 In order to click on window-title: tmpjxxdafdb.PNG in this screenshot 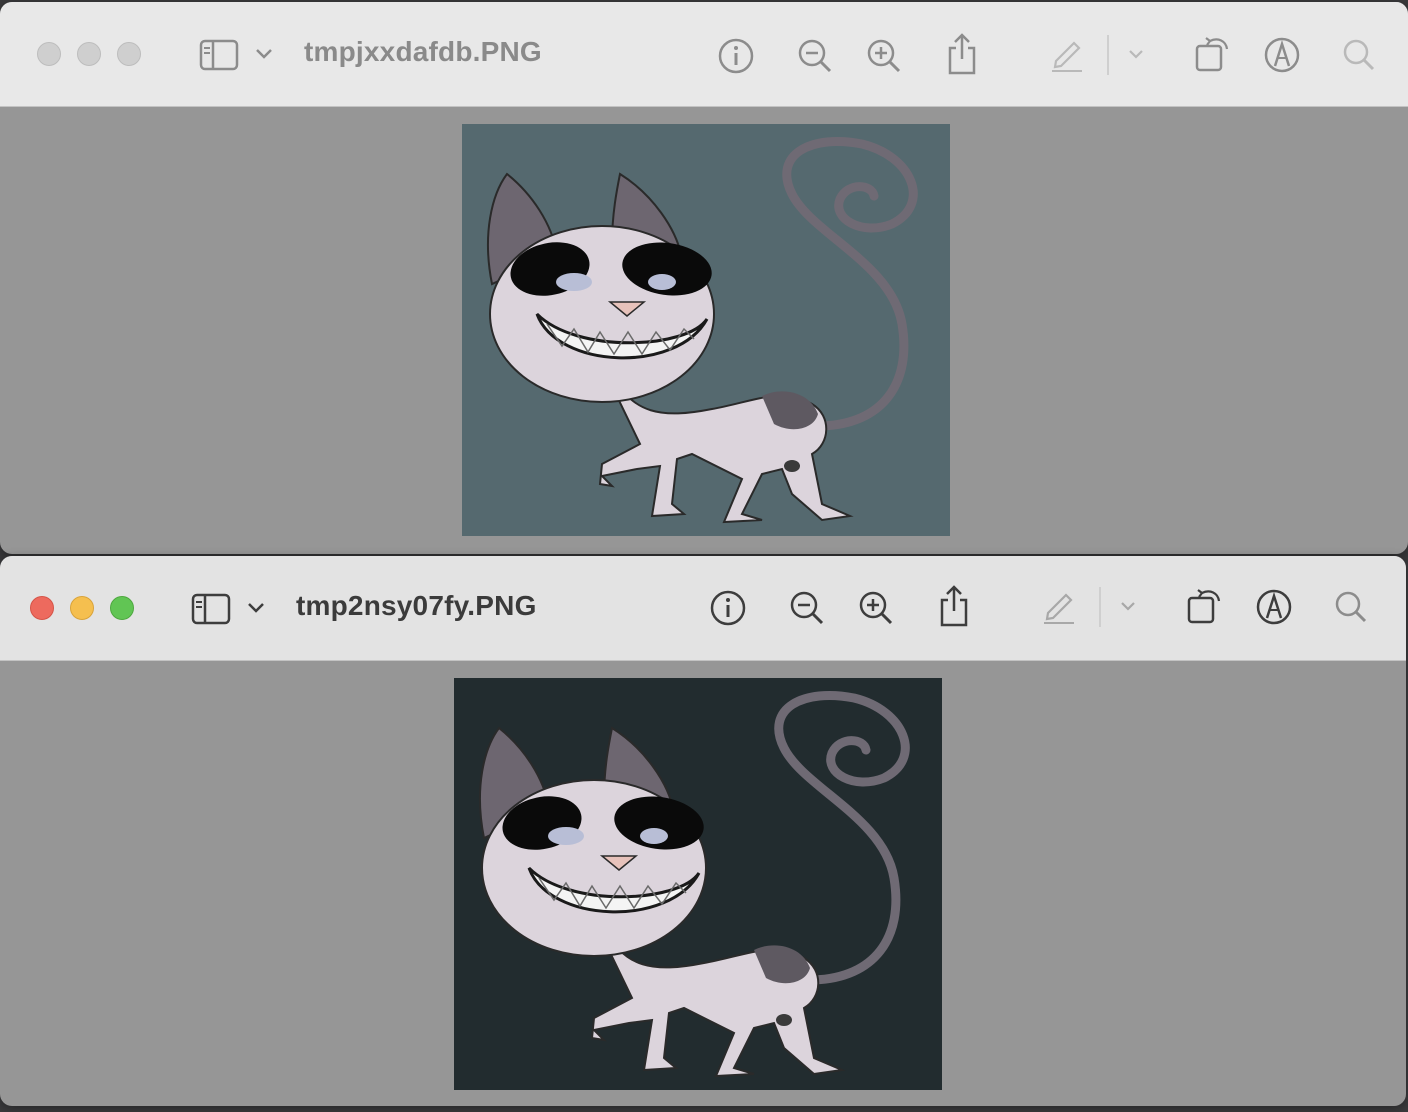, I will do `click(423, 51)`.